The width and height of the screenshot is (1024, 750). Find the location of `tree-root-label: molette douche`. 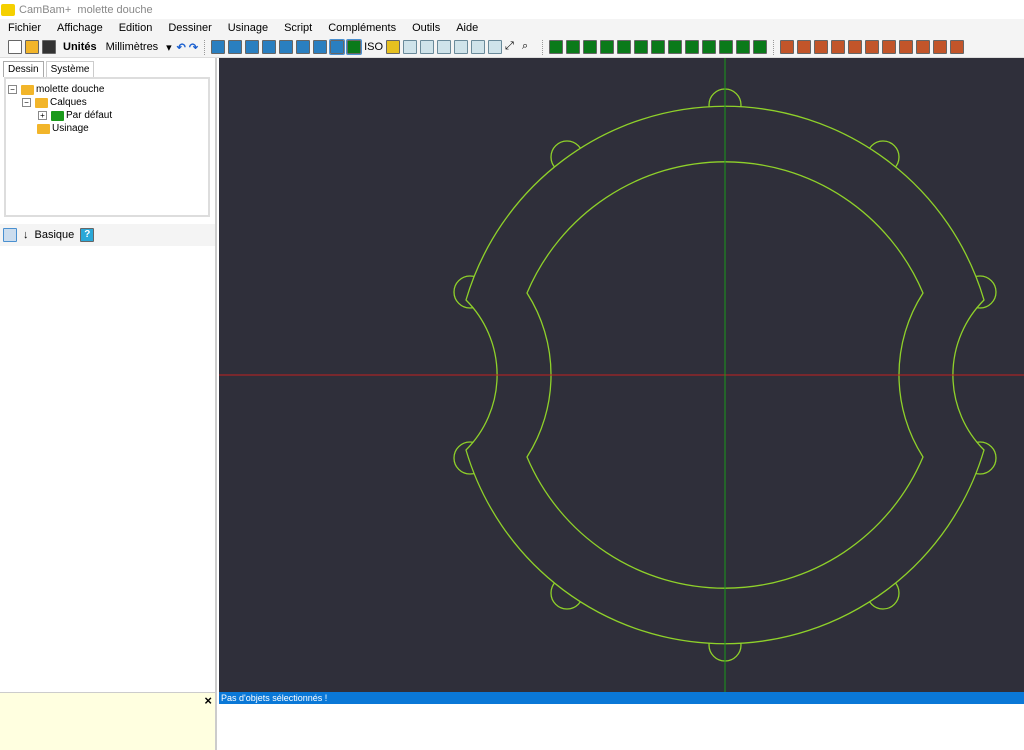

tree-root-label: molette douche is located at coordinates (70, 89).